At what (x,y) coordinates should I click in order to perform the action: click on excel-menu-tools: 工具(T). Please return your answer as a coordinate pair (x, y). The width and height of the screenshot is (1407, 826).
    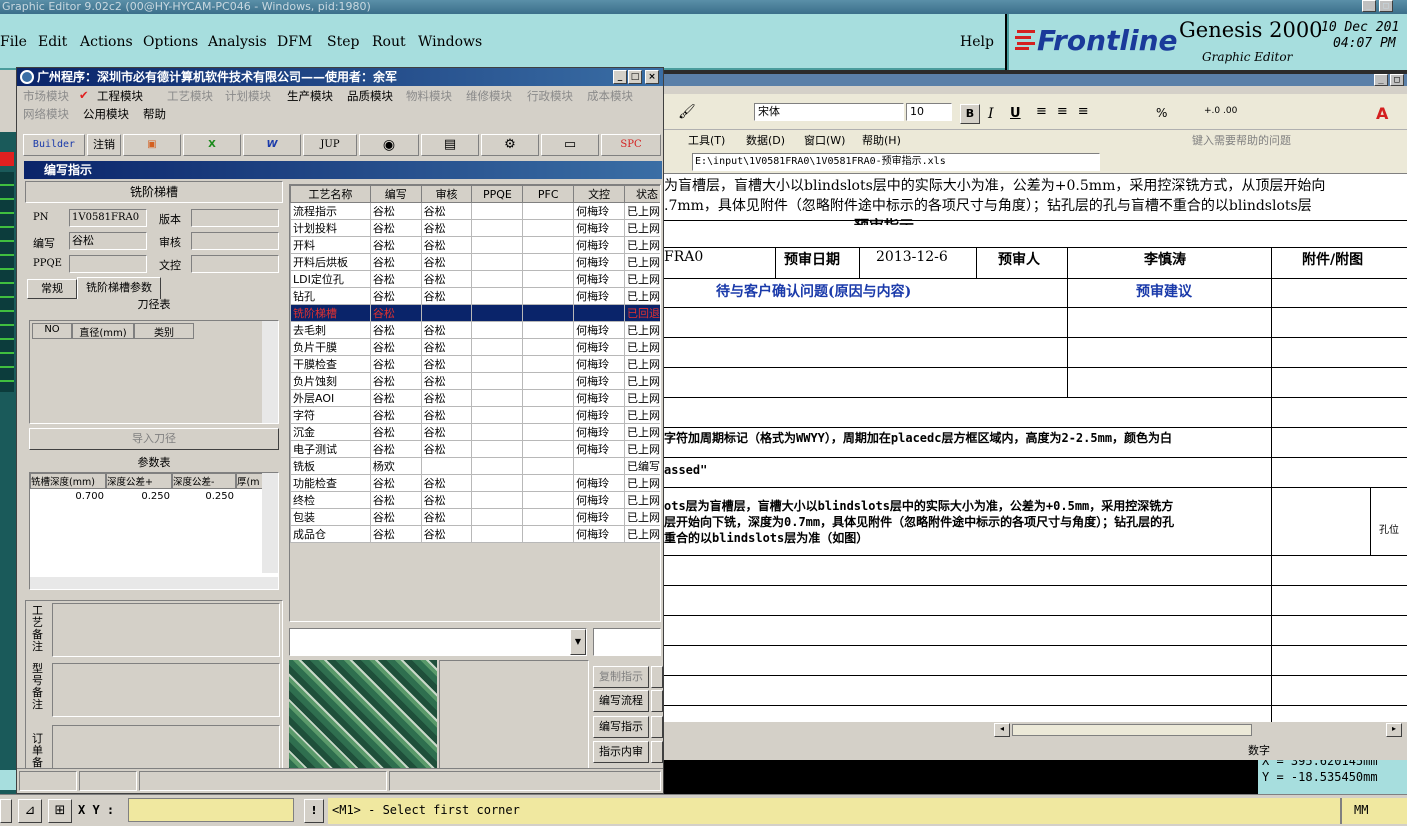
    Looking at the image, I should click on (706, 140).